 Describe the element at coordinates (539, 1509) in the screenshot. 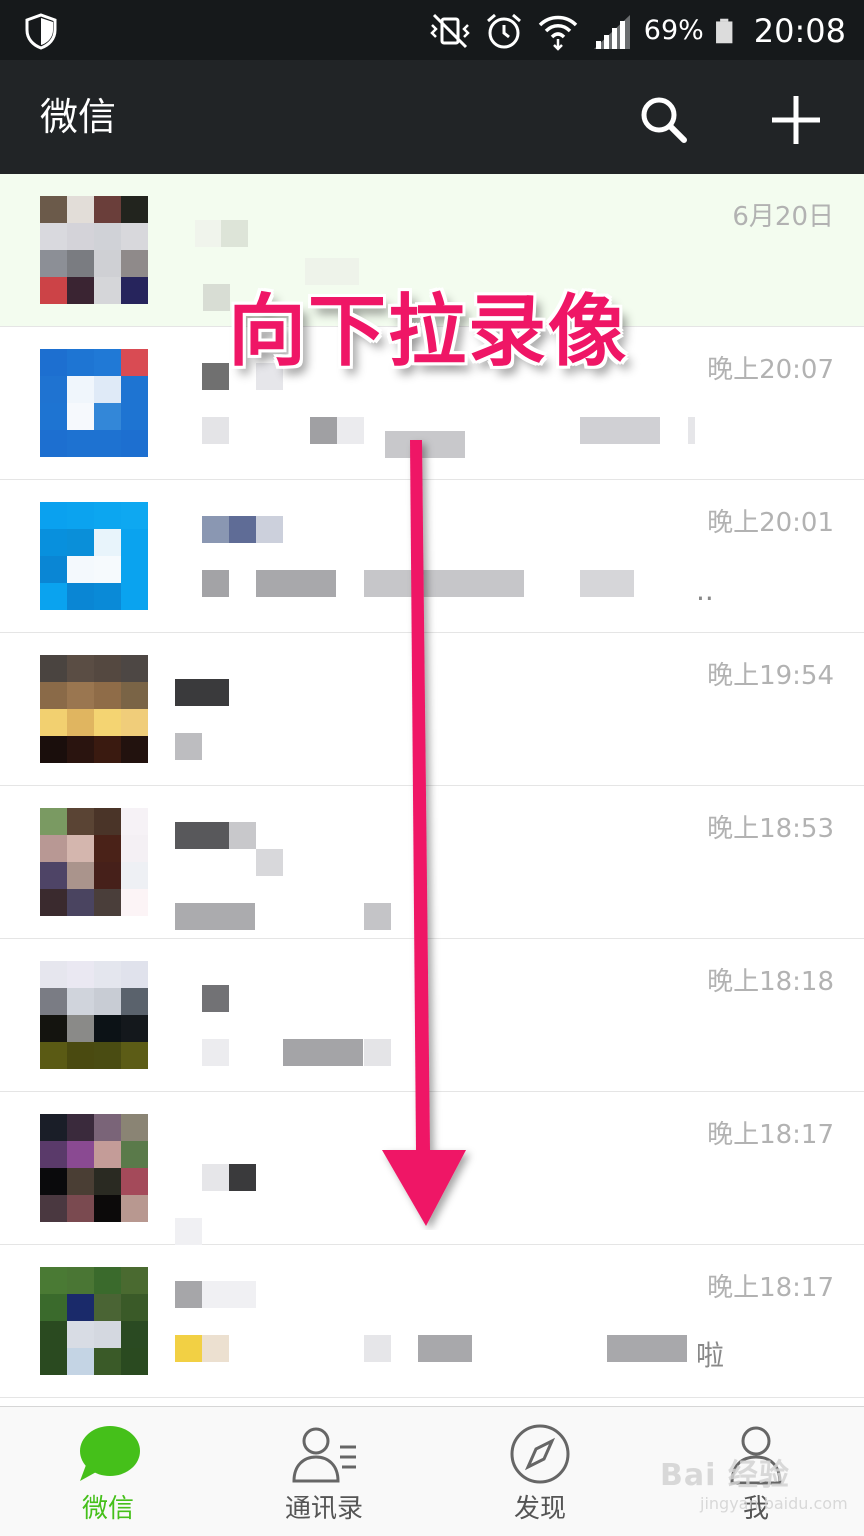

I see `tab-label: 发现` at that location.